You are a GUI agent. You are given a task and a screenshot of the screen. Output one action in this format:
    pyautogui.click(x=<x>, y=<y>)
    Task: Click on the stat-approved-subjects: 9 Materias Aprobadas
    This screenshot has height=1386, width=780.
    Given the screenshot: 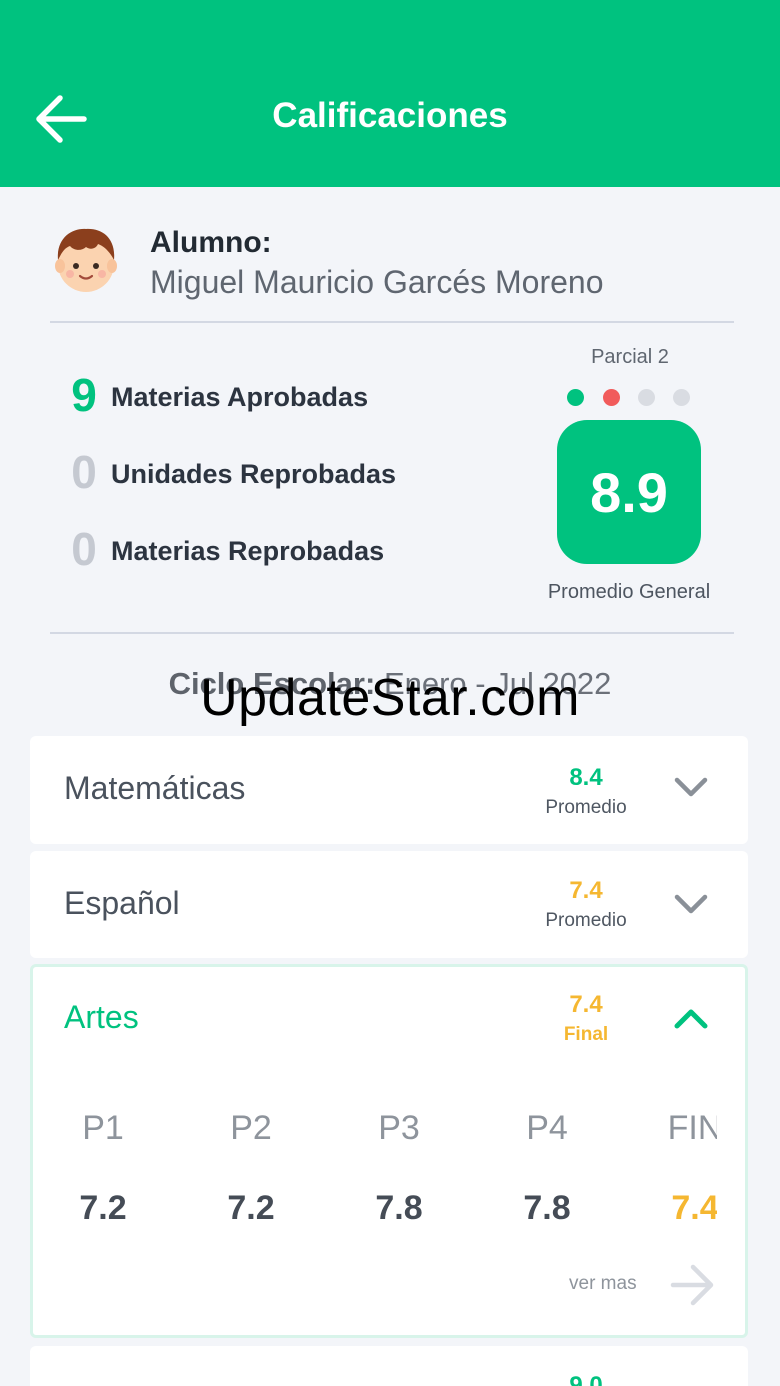 What is the action you would take?
    pyautogui.click(x=274, y=398)
    